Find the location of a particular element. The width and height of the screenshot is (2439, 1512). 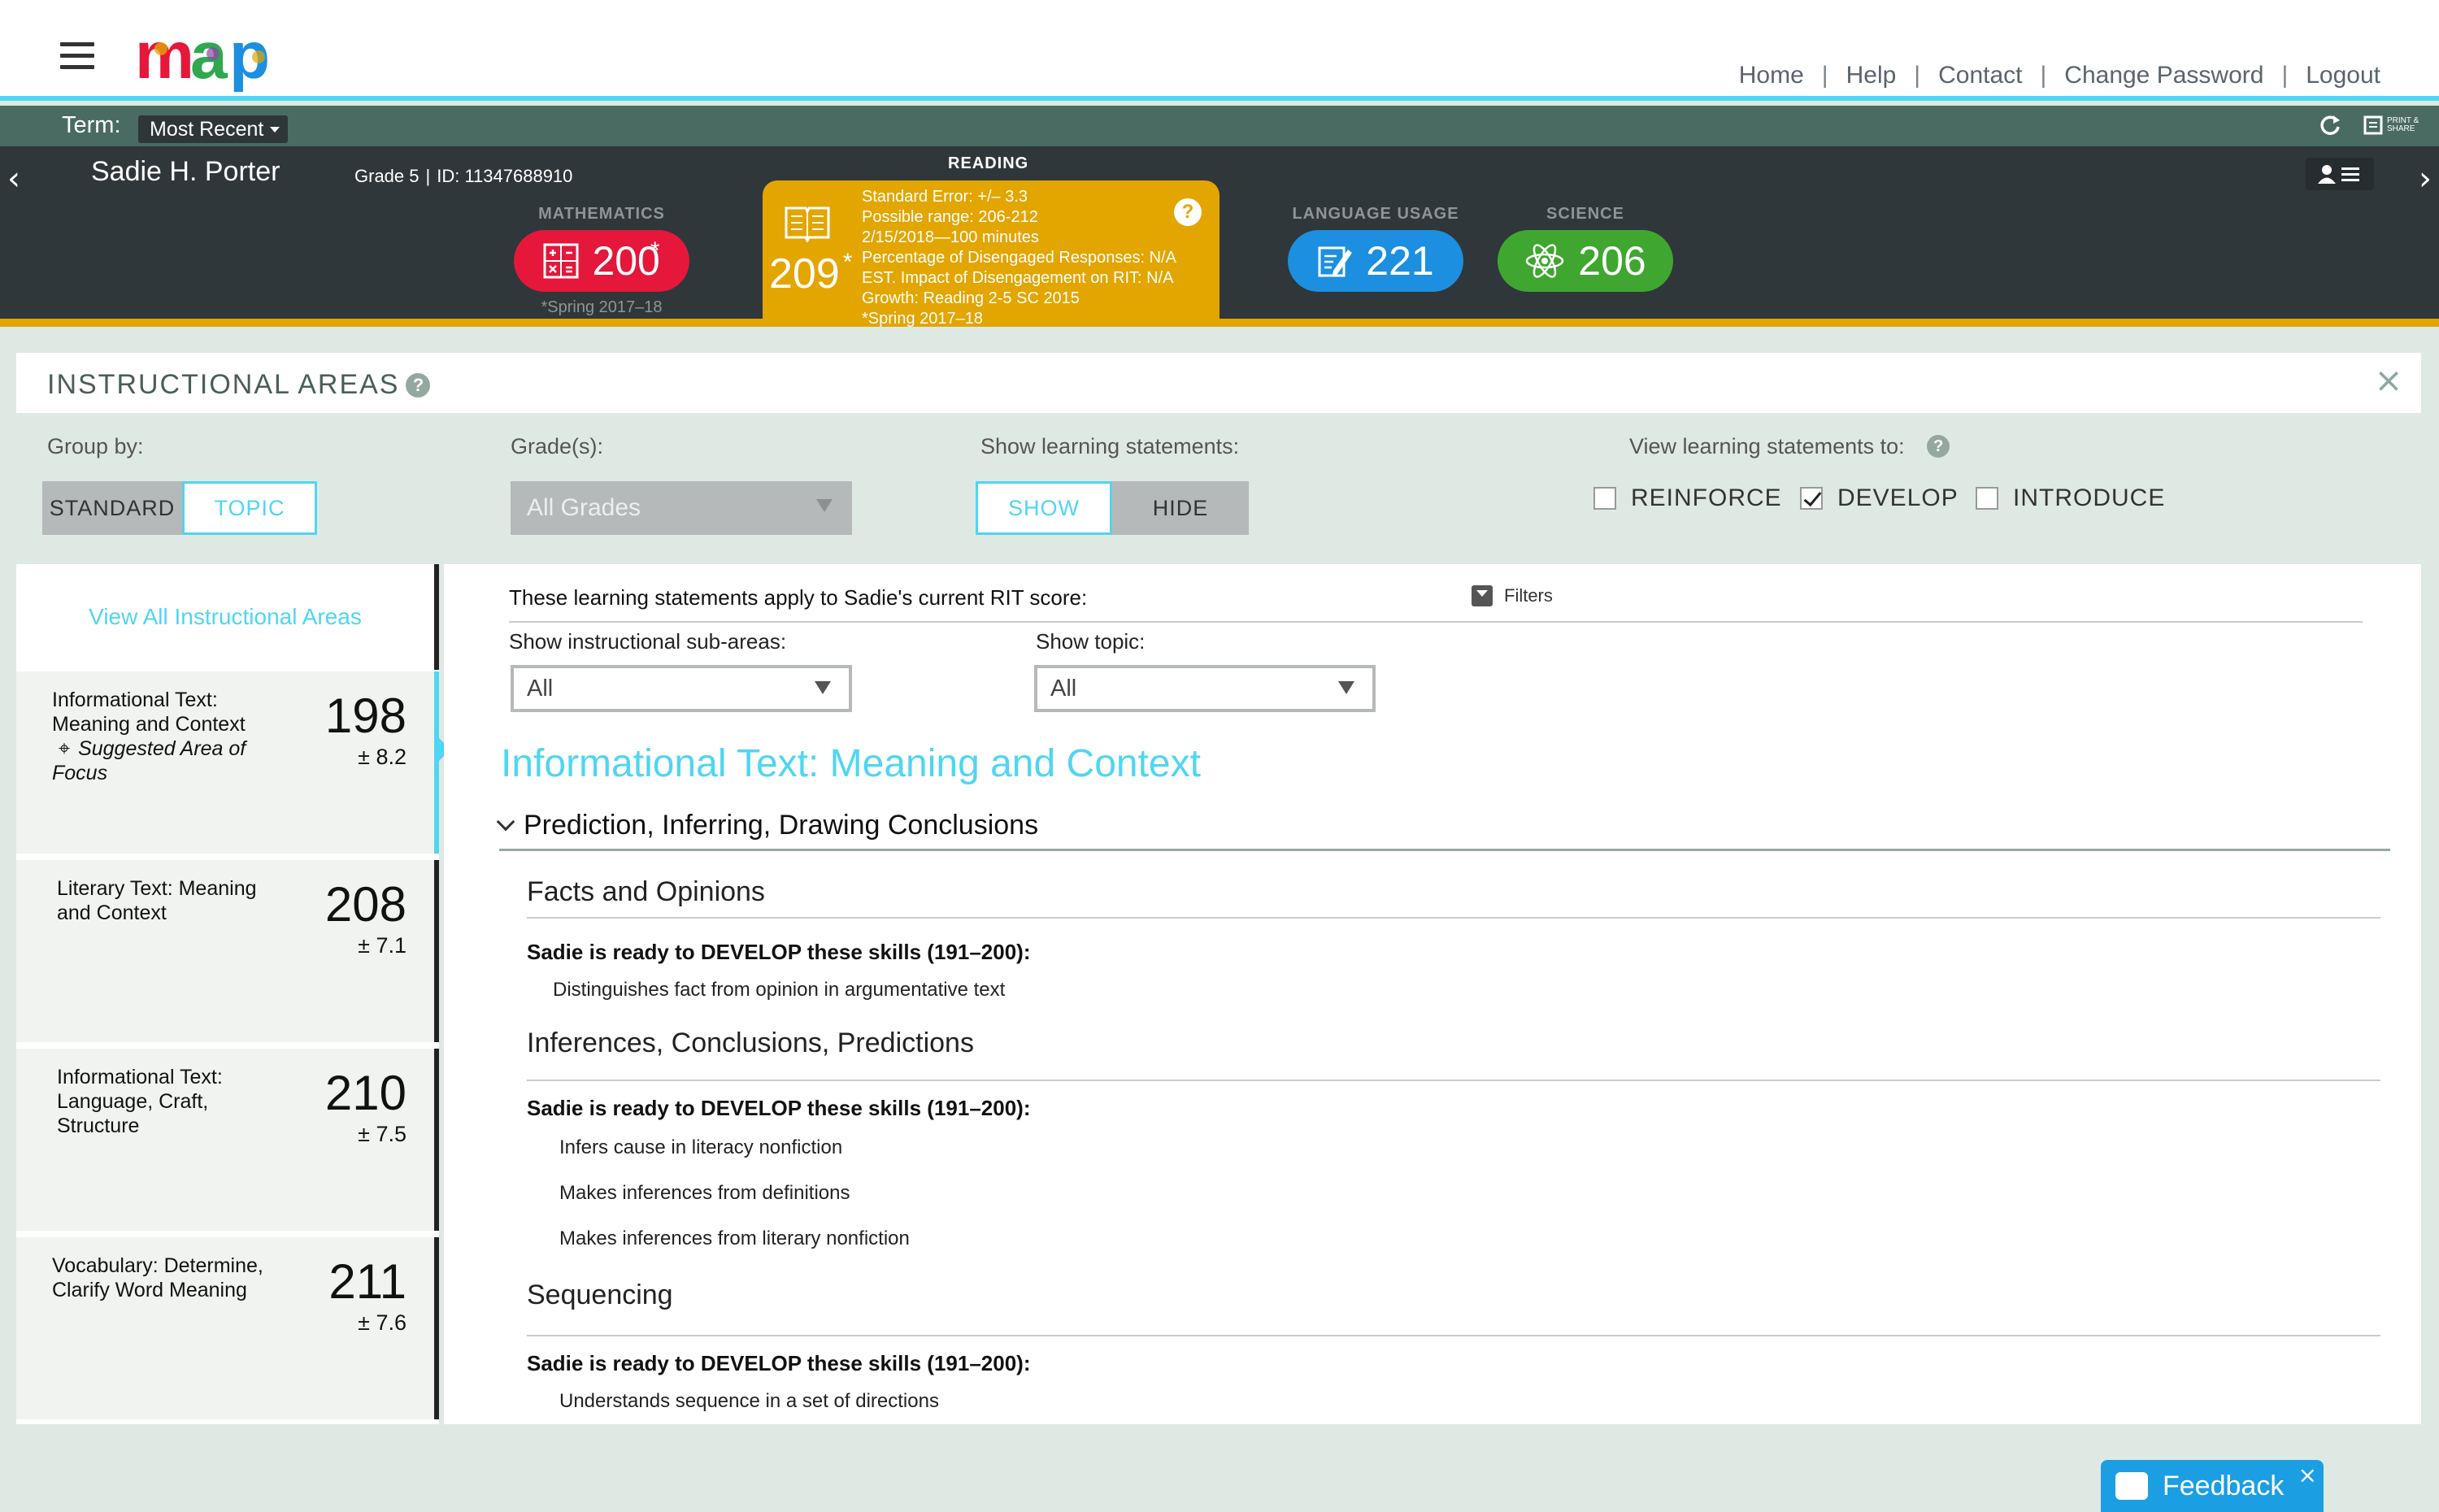

divider is located at coordinates (1453, 1080).